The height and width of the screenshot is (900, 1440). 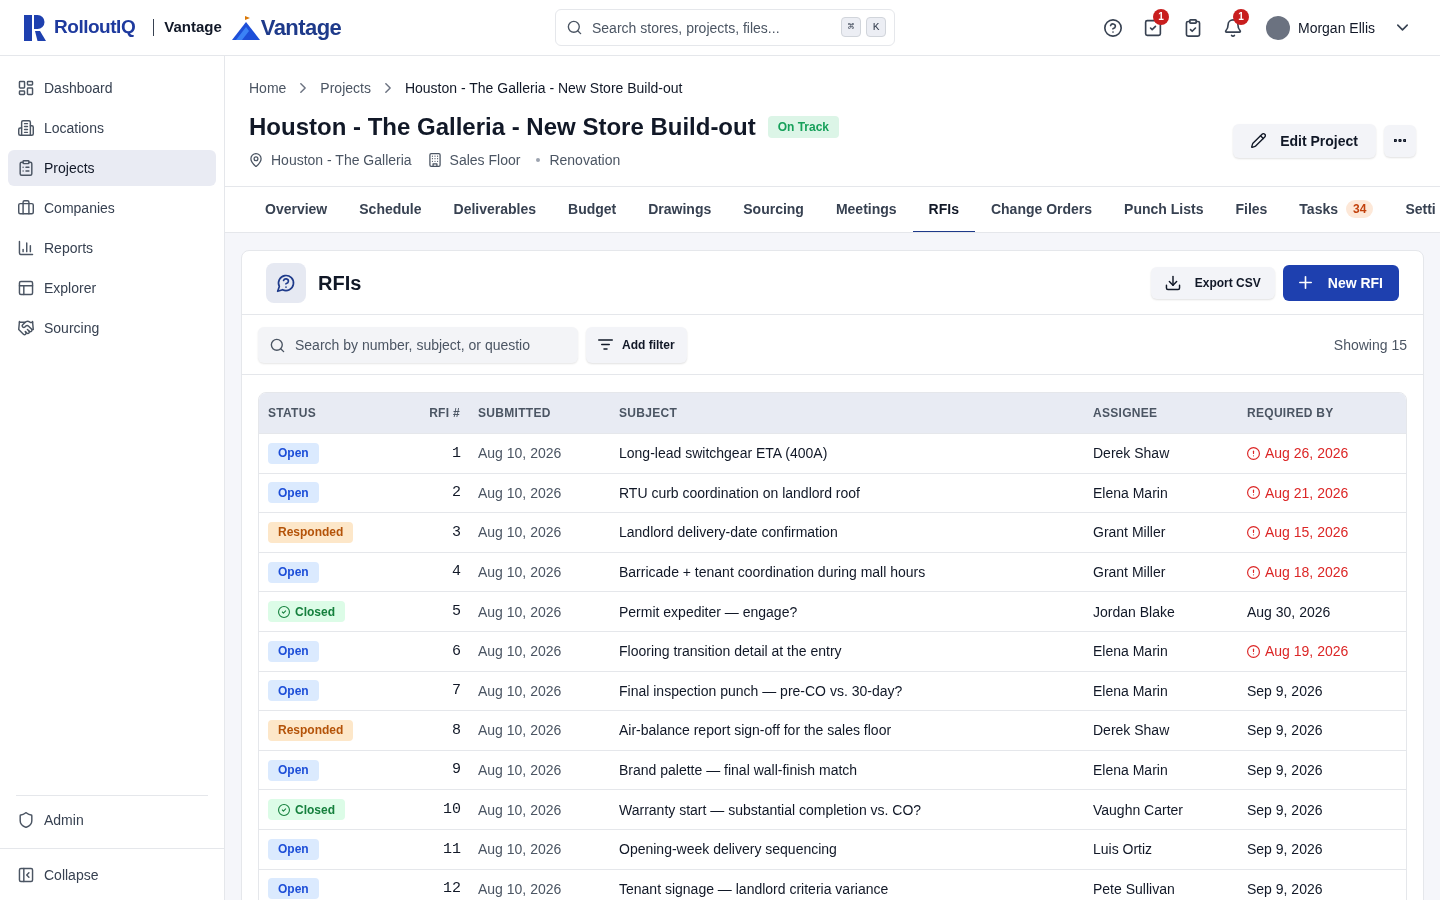 I want to click on handshake-icon, so click(x=26, y=328).